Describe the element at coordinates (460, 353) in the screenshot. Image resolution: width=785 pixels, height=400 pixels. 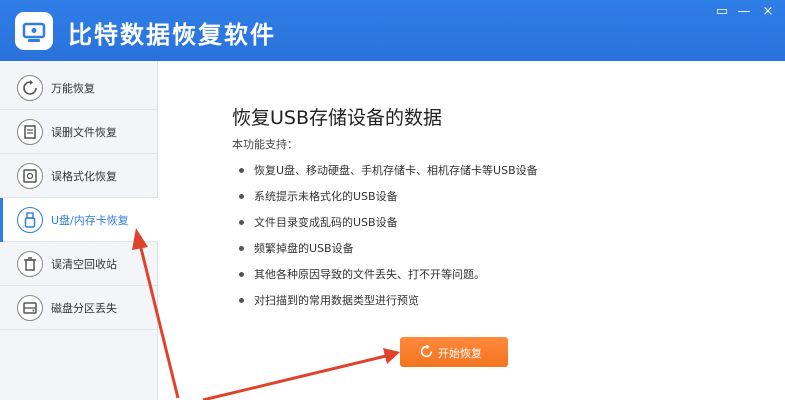
I see `start-recovery-label: 开始恢复` at that location.